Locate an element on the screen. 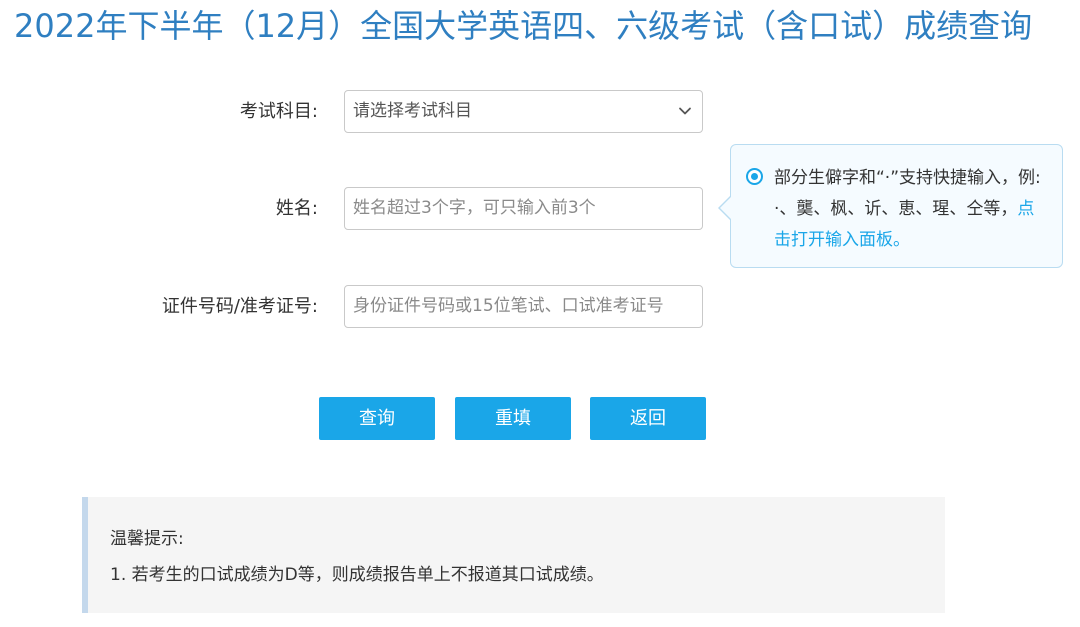 Image resolution: width=1080 pixels, height=627 pixels. chevron-down-icon is located at coordinates (685, 111).